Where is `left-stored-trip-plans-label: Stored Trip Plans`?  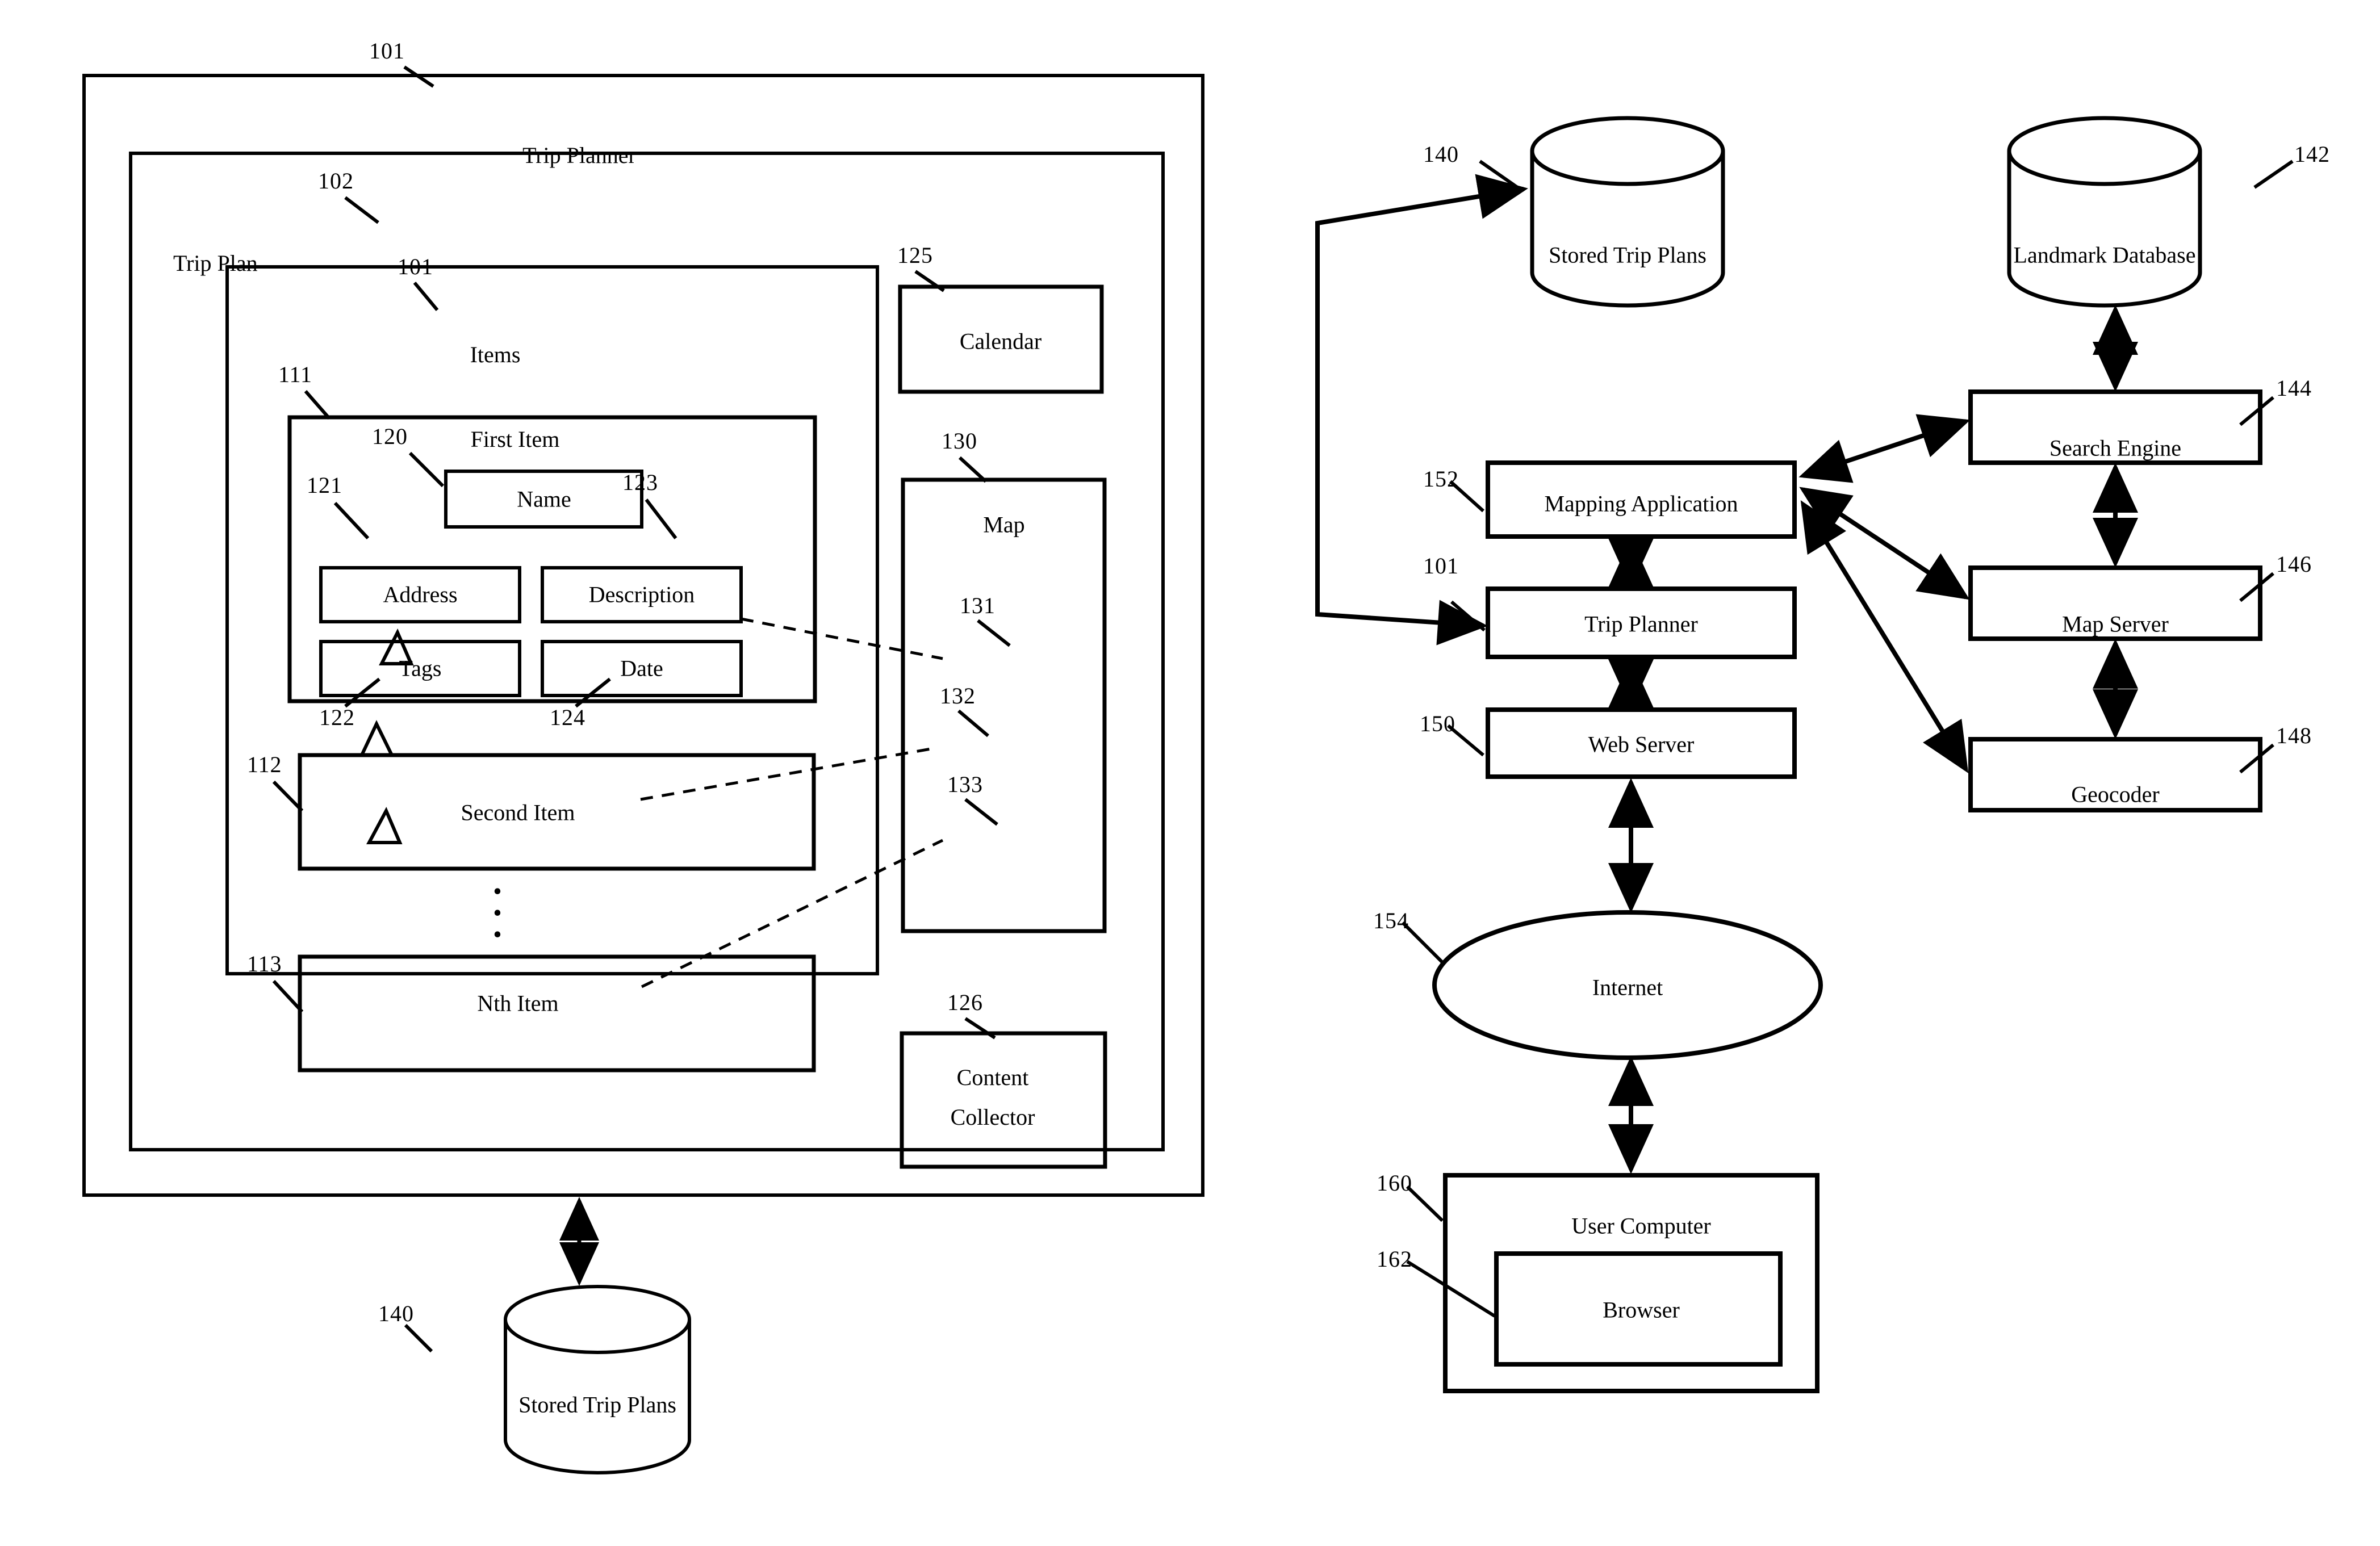
left-stored-trip-plans-label: Stored Trip Plans is located at coordinates (597, 1405).